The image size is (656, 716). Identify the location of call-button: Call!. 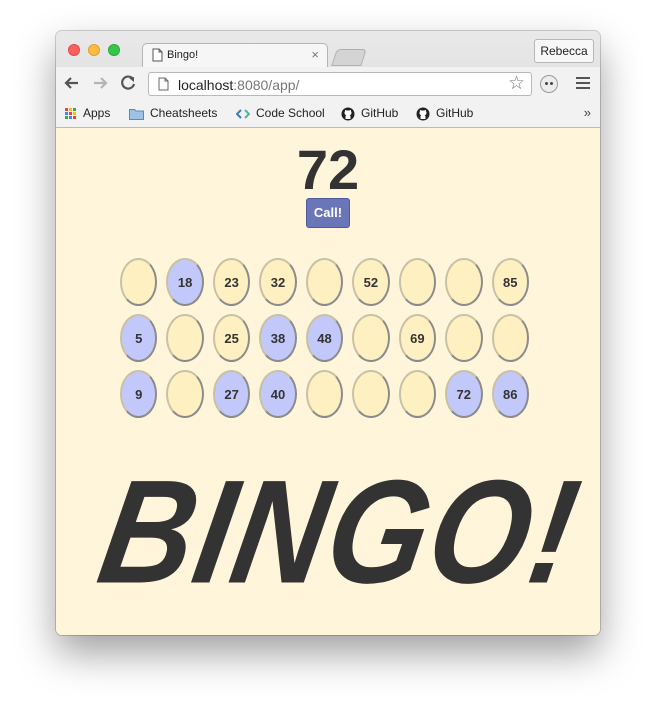
(328, 213).